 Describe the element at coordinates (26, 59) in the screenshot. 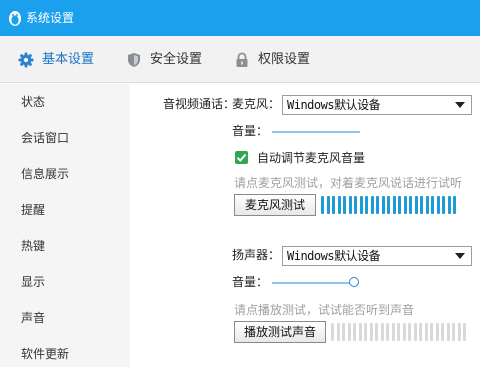

I see `gear-icon` at that location.